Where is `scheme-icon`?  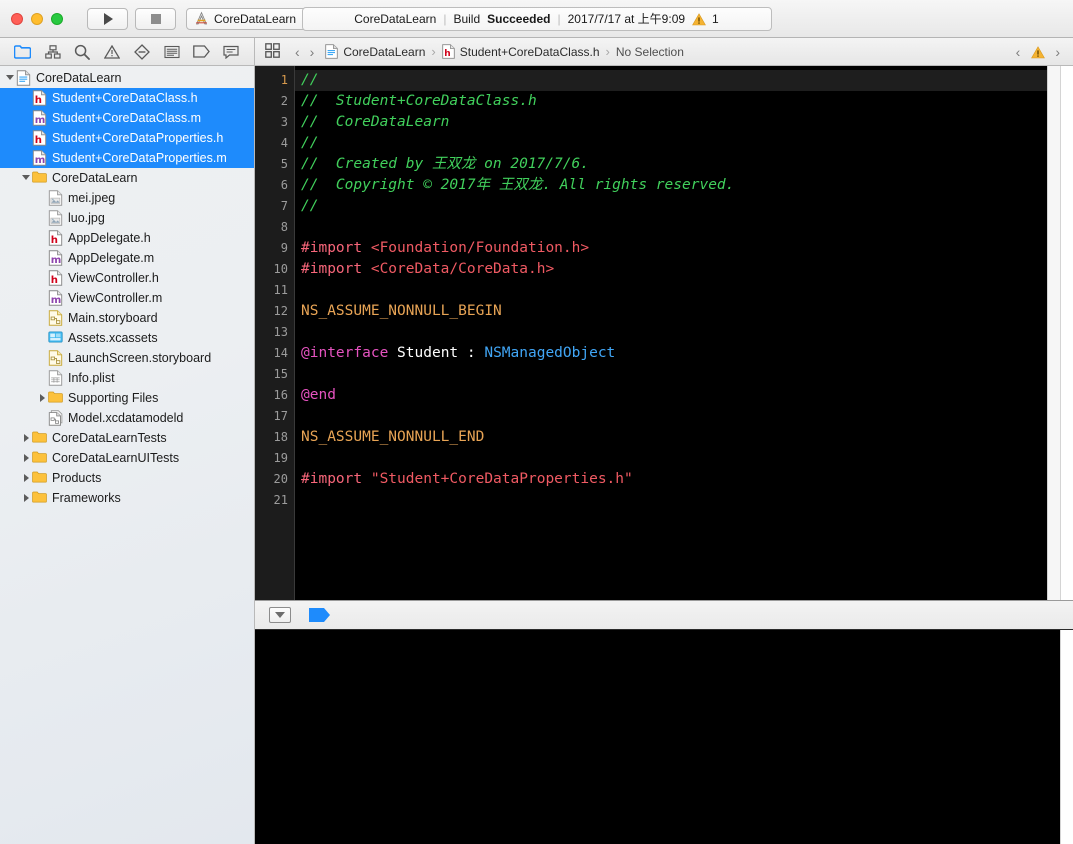 scheme-icon is located at coordinates (201, 18).